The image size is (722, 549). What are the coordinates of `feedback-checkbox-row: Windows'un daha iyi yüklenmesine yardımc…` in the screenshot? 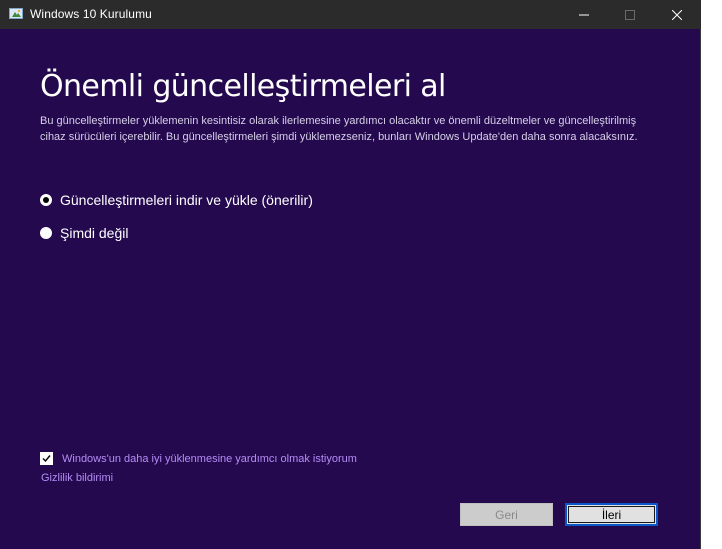 It's located at (198, 458).